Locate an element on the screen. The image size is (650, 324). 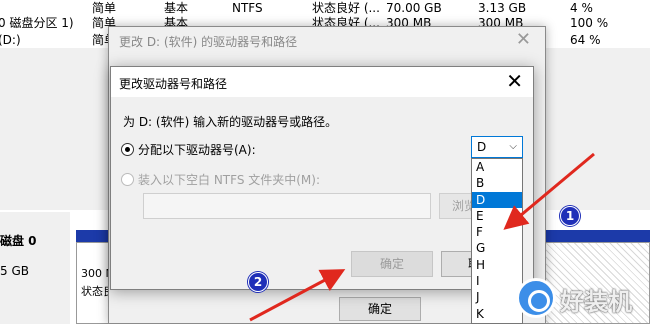
radio-checked-icon is located at coordinates (127, 149).